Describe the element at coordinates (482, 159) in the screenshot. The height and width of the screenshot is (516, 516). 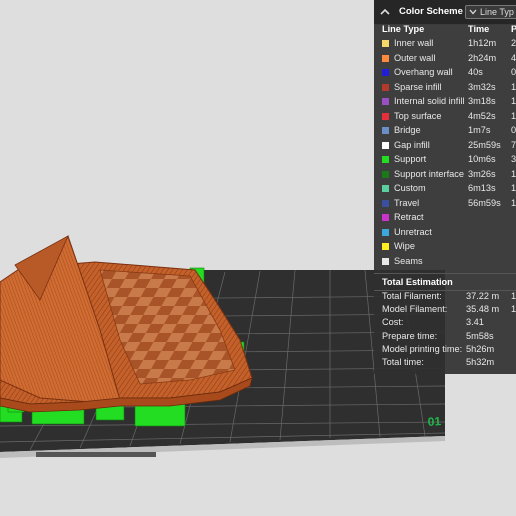
I see `line-type-time: 10m6s` at that location.